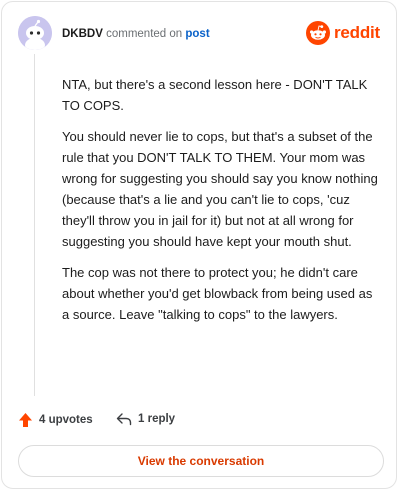  I want to click on comment-actions: 4 upvotes 1 reply, so click(168, 421).